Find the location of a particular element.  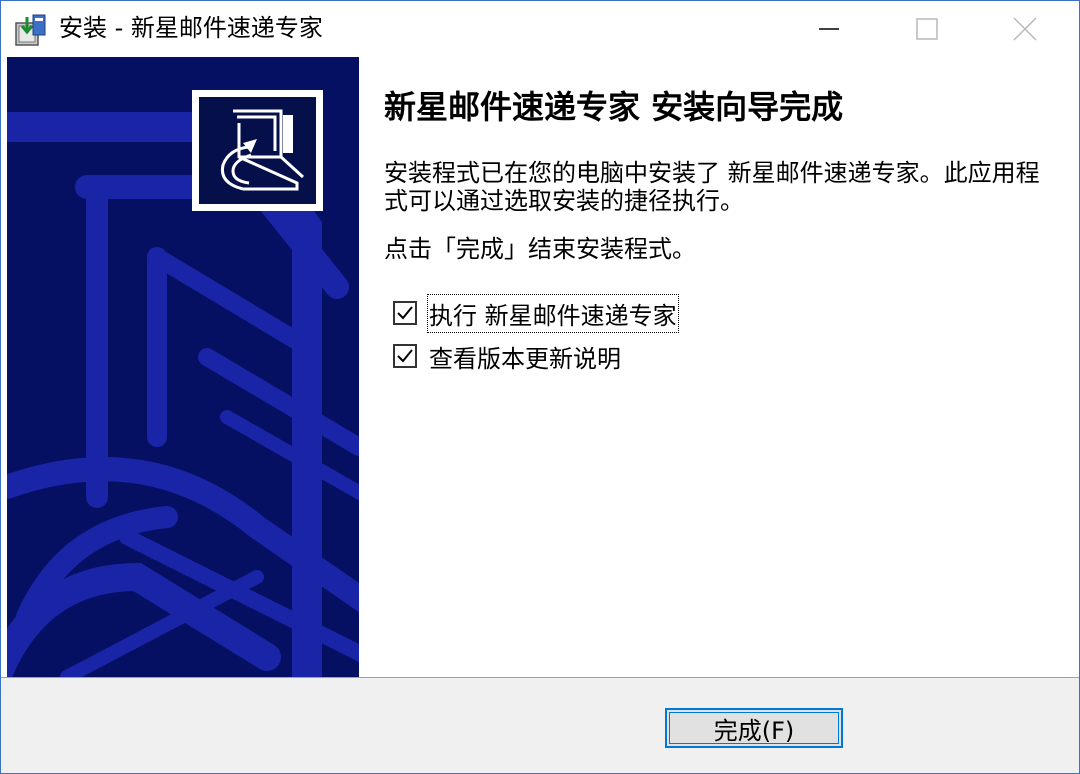

run-app-checkbox: 执行 新星邮件速递专家 is located at coordinates (536, 313).